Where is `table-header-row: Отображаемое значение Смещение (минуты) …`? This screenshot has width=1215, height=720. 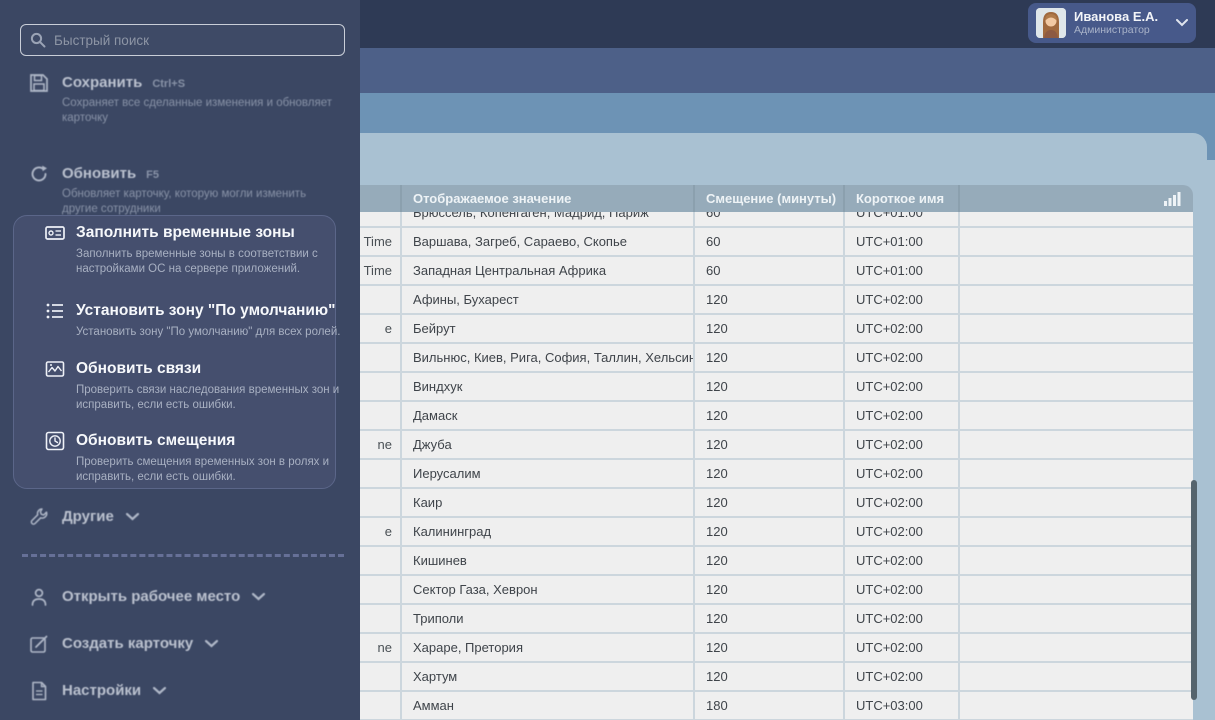
table-header-row: Отображаемое значение Смещение (минуты) … is located at coordinates (770, 198).